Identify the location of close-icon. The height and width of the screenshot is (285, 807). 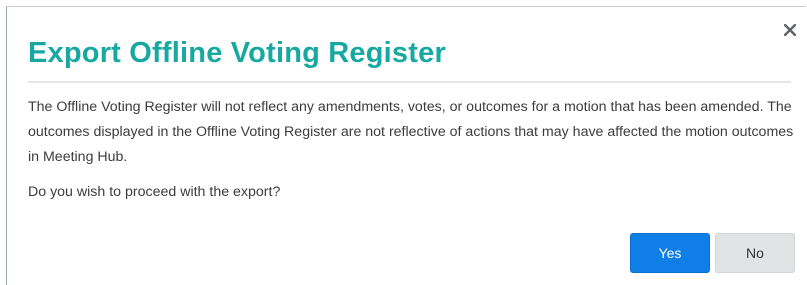
(790, 30).